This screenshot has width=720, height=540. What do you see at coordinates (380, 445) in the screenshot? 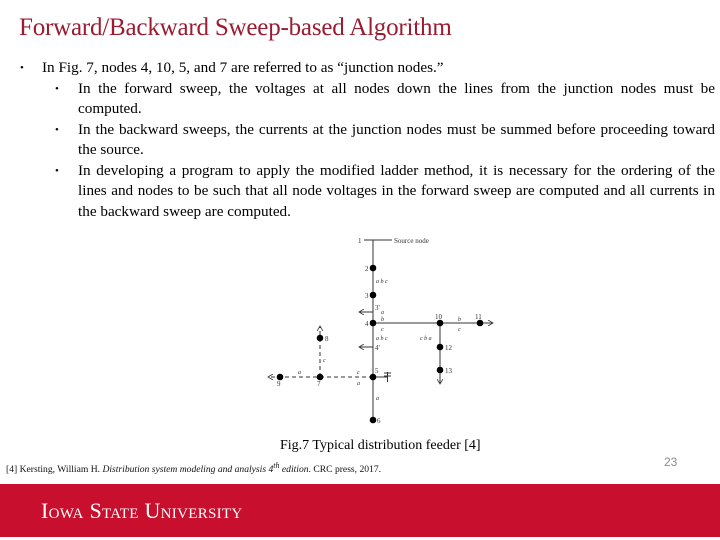
I see `figure-caption: Fig.7 Typical distribution feeder [4]` at bounding box center [380, 445].